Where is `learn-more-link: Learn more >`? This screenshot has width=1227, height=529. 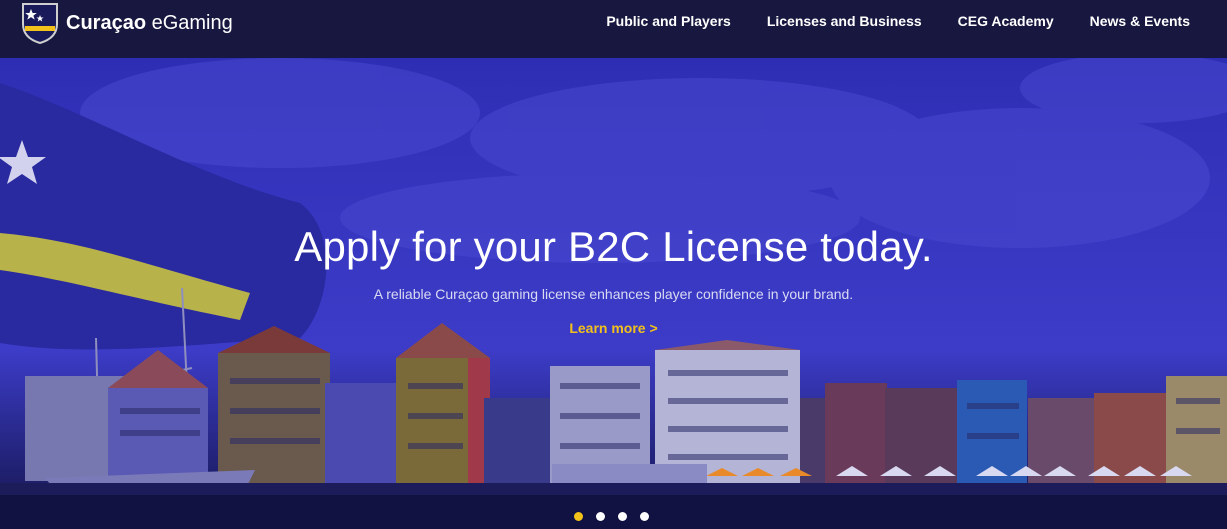
learn-more-link: Learn more > is located at coordinates (613, 328).